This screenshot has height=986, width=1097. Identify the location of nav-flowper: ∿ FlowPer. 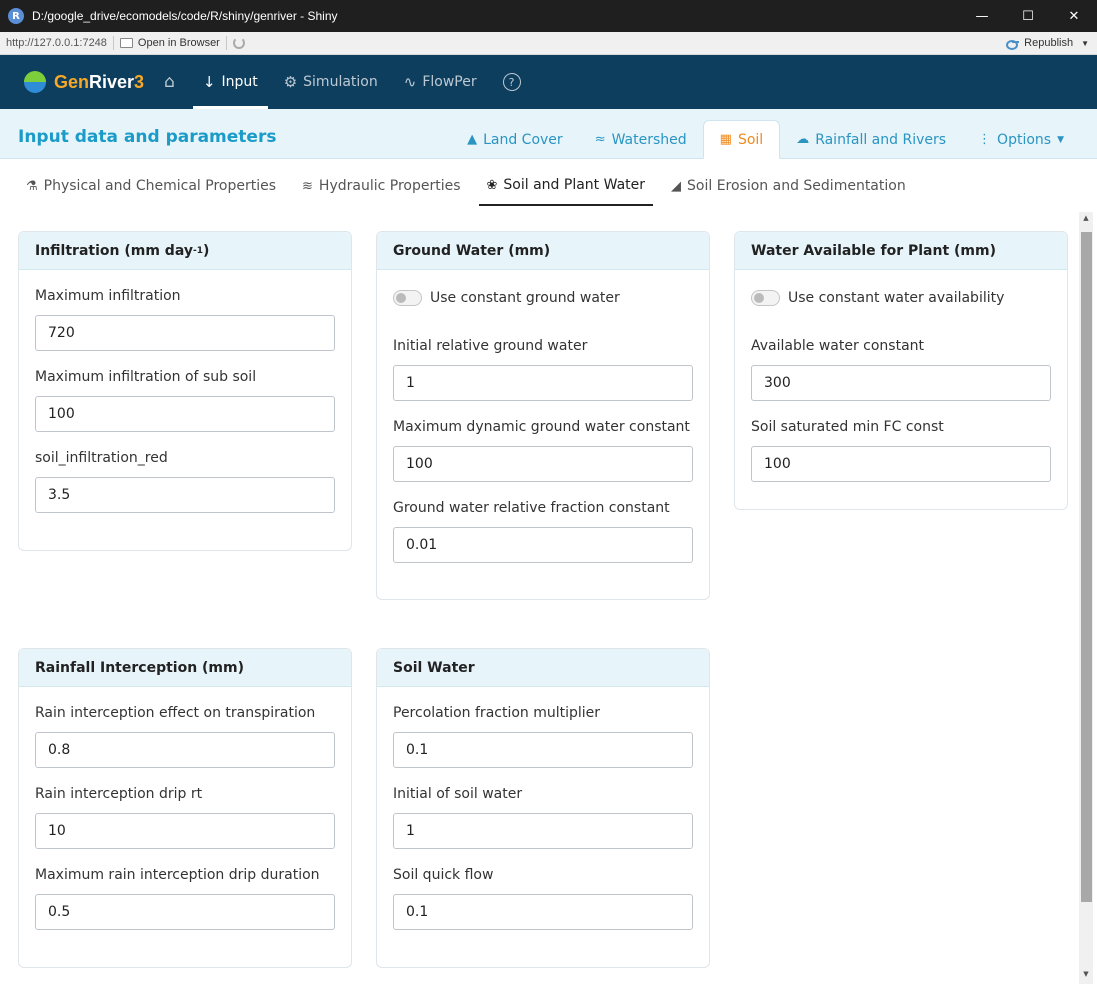
(440, 82).